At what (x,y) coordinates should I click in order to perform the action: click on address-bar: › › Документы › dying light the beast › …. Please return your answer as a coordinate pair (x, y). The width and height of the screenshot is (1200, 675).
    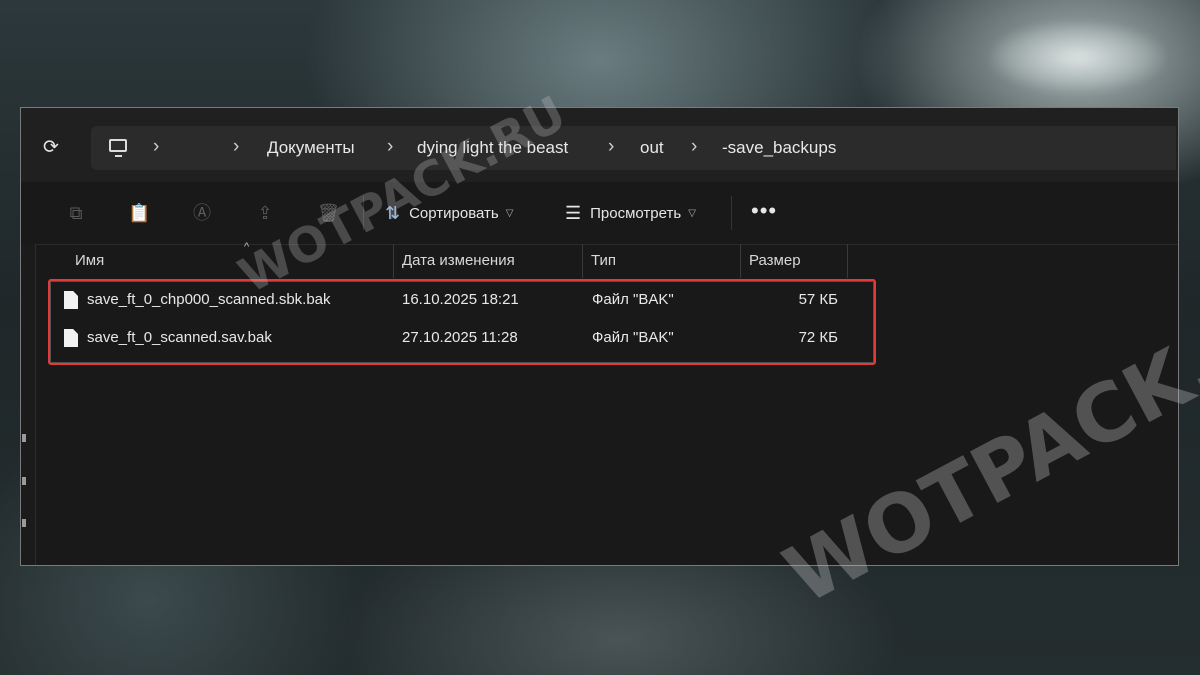
    Looking at the image, I should click on (633, 148).